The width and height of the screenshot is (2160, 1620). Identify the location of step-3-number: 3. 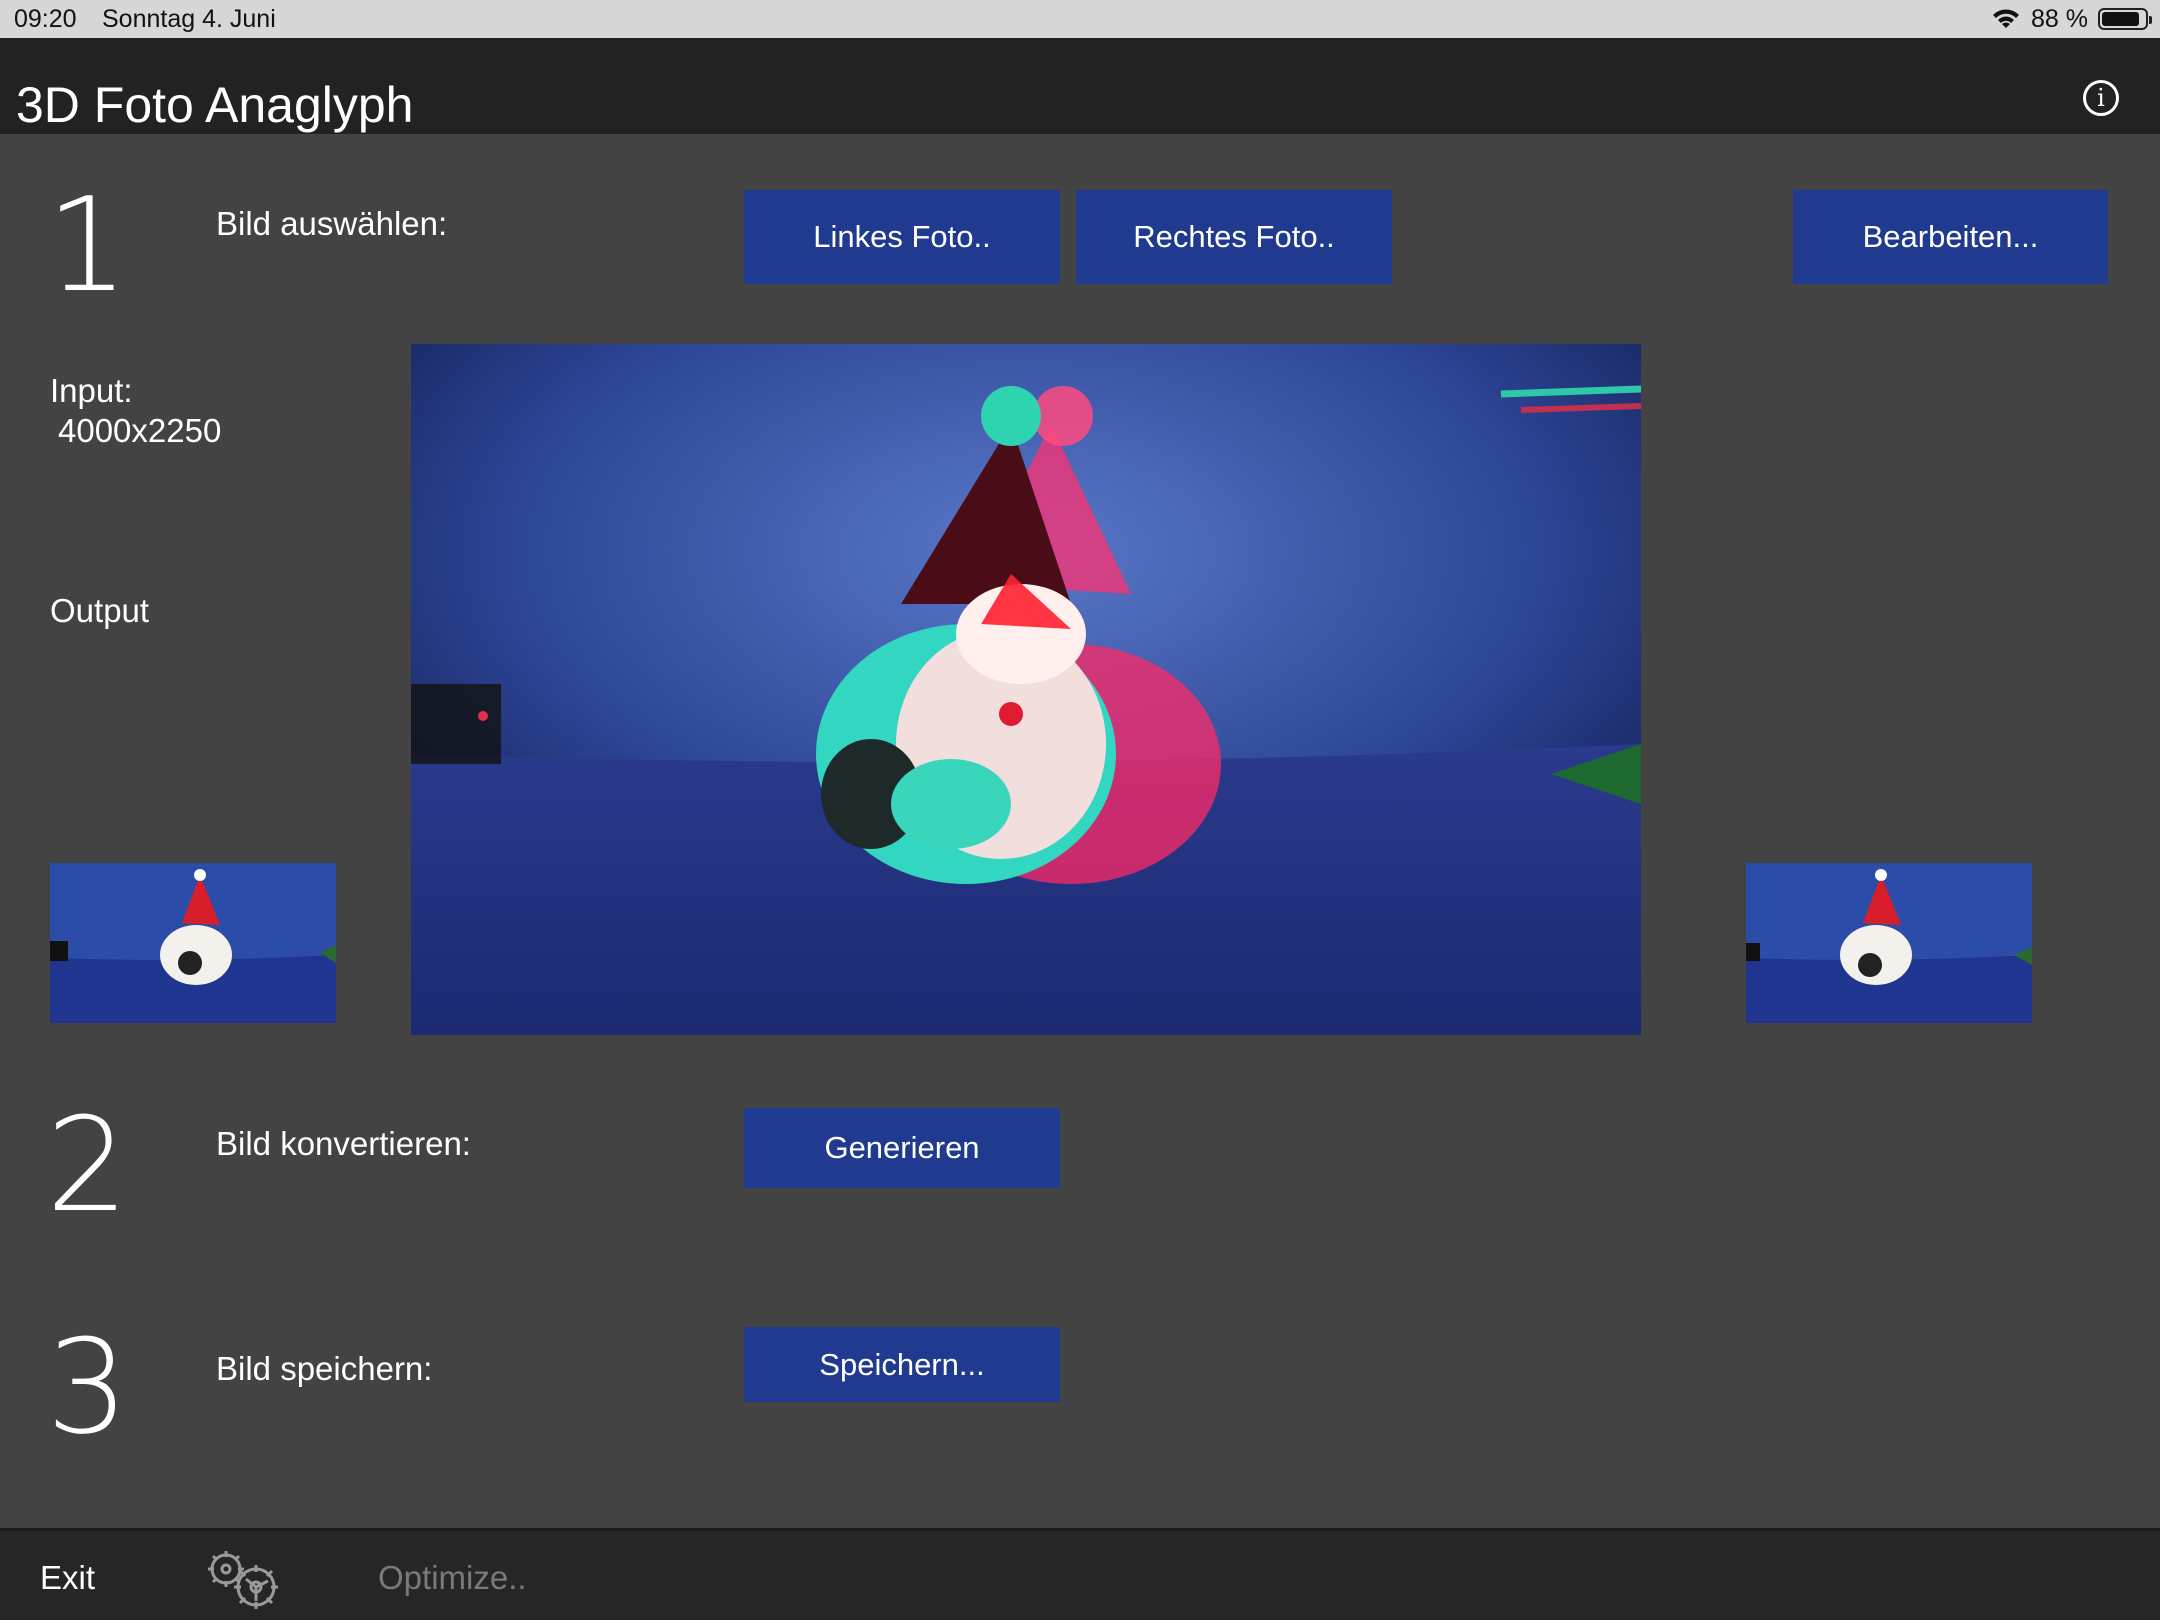
(87, 1387).